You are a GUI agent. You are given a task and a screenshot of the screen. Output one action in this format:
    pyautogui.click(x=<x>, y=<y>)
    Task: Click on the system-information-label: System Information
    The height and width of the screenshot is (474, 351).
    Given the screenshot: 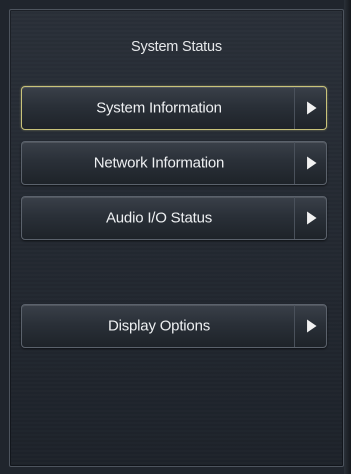 What is the action you would take?
    pyautogui.click(x=159, y=108)
    